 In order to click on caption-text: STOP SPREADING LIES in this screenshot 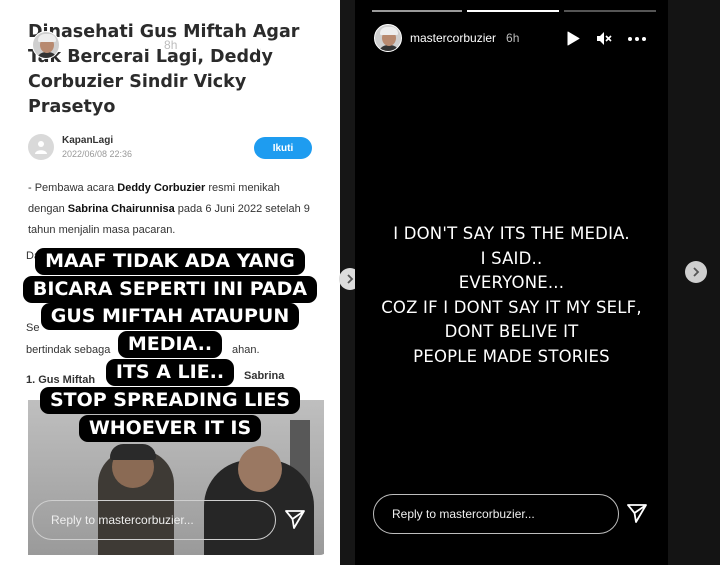, I will do `click(170, 400)`.